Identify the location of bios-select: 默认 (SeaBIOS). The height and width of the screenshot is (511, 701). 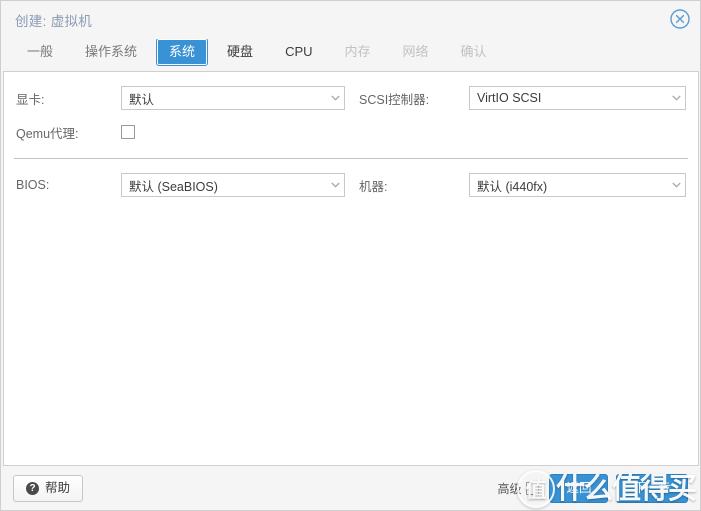
(233, 185).